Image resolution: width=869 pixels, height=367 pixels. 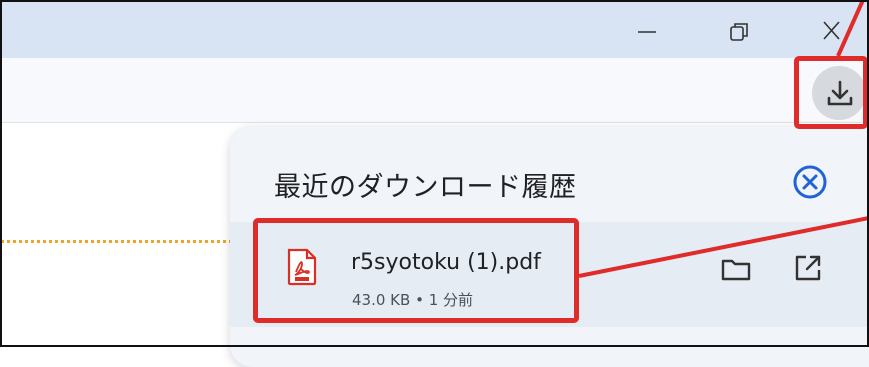 I want to click on dotted-divider, so click(x=120, y=241).